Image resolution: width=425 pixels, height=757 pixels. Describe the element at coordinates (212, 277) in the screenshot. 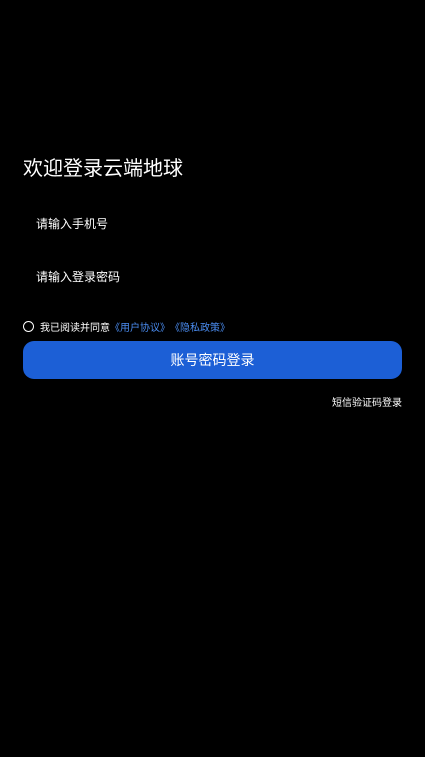

I see `password-input` at that location.